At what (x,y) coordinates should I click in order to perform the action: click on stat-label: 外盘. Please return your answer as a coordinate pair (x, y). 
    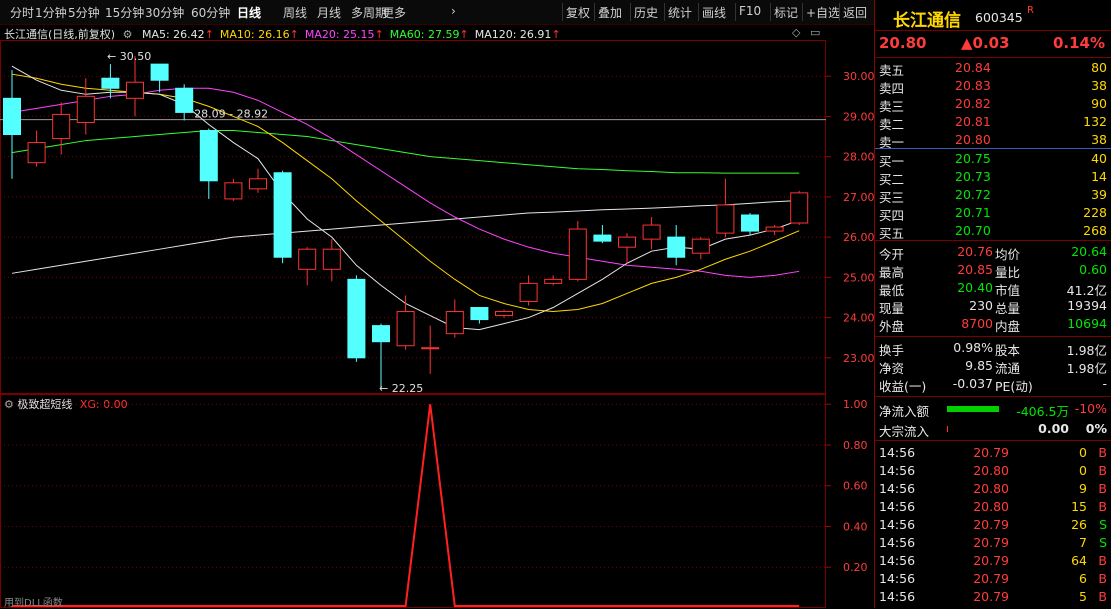
    Looking at the image, I should click on (892, 326).